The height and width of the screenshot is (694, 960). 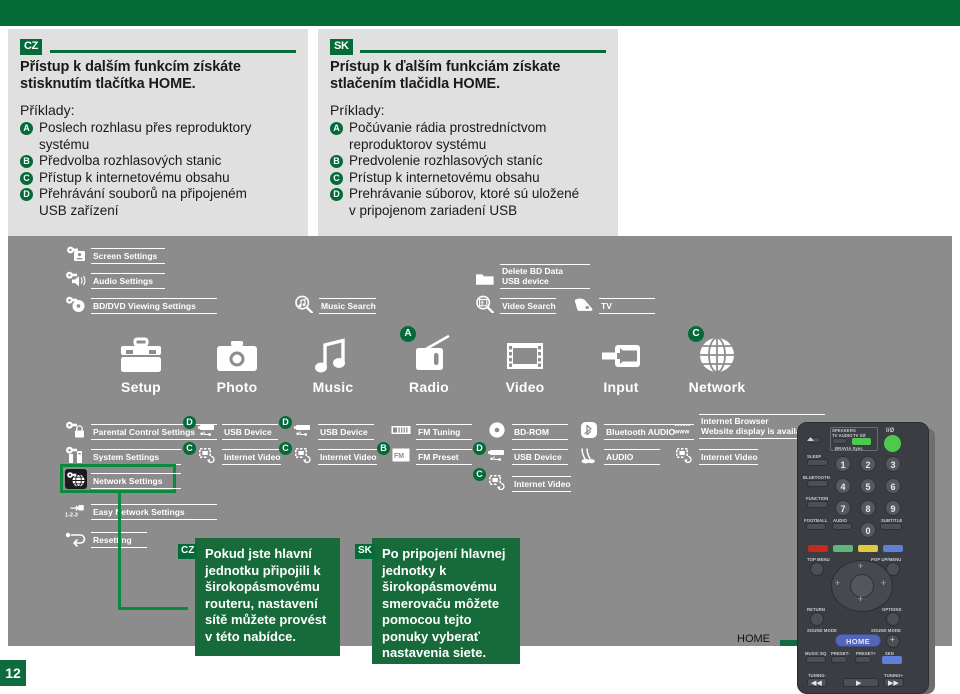 I want to click on callout-tag-sk: SK, so click(x=365, y=551).